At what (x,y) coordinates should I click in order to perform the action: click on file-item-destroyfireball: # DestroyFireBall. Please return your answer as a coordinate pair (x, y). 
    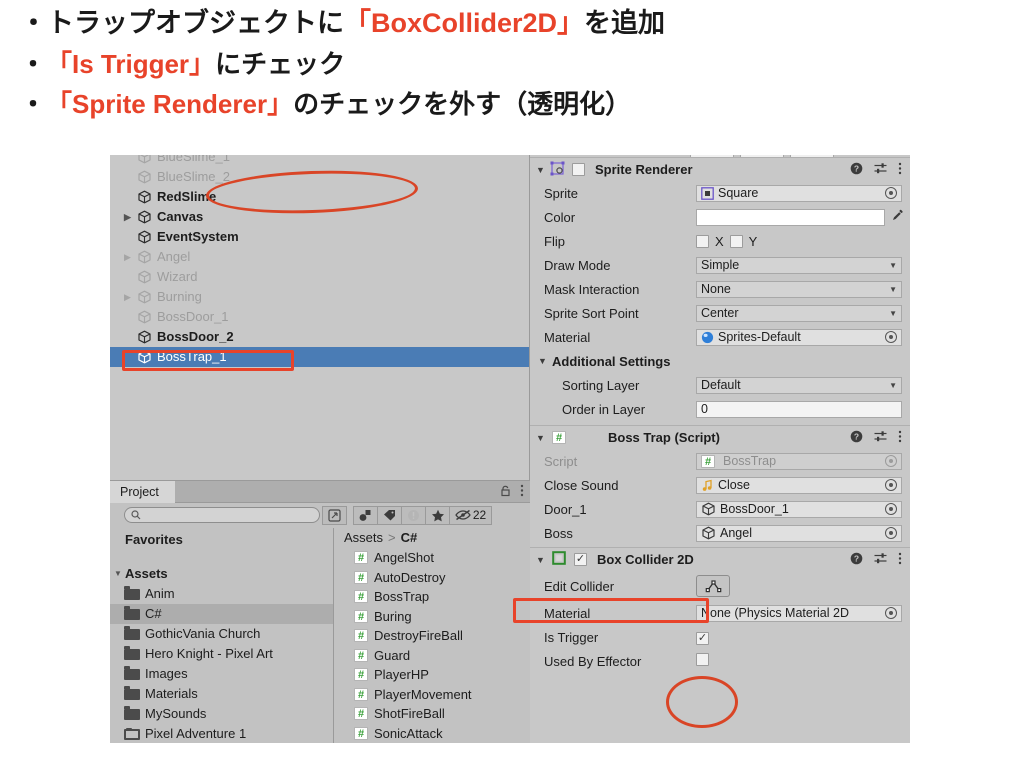
    Looking at the image, I should click on (432, 636).